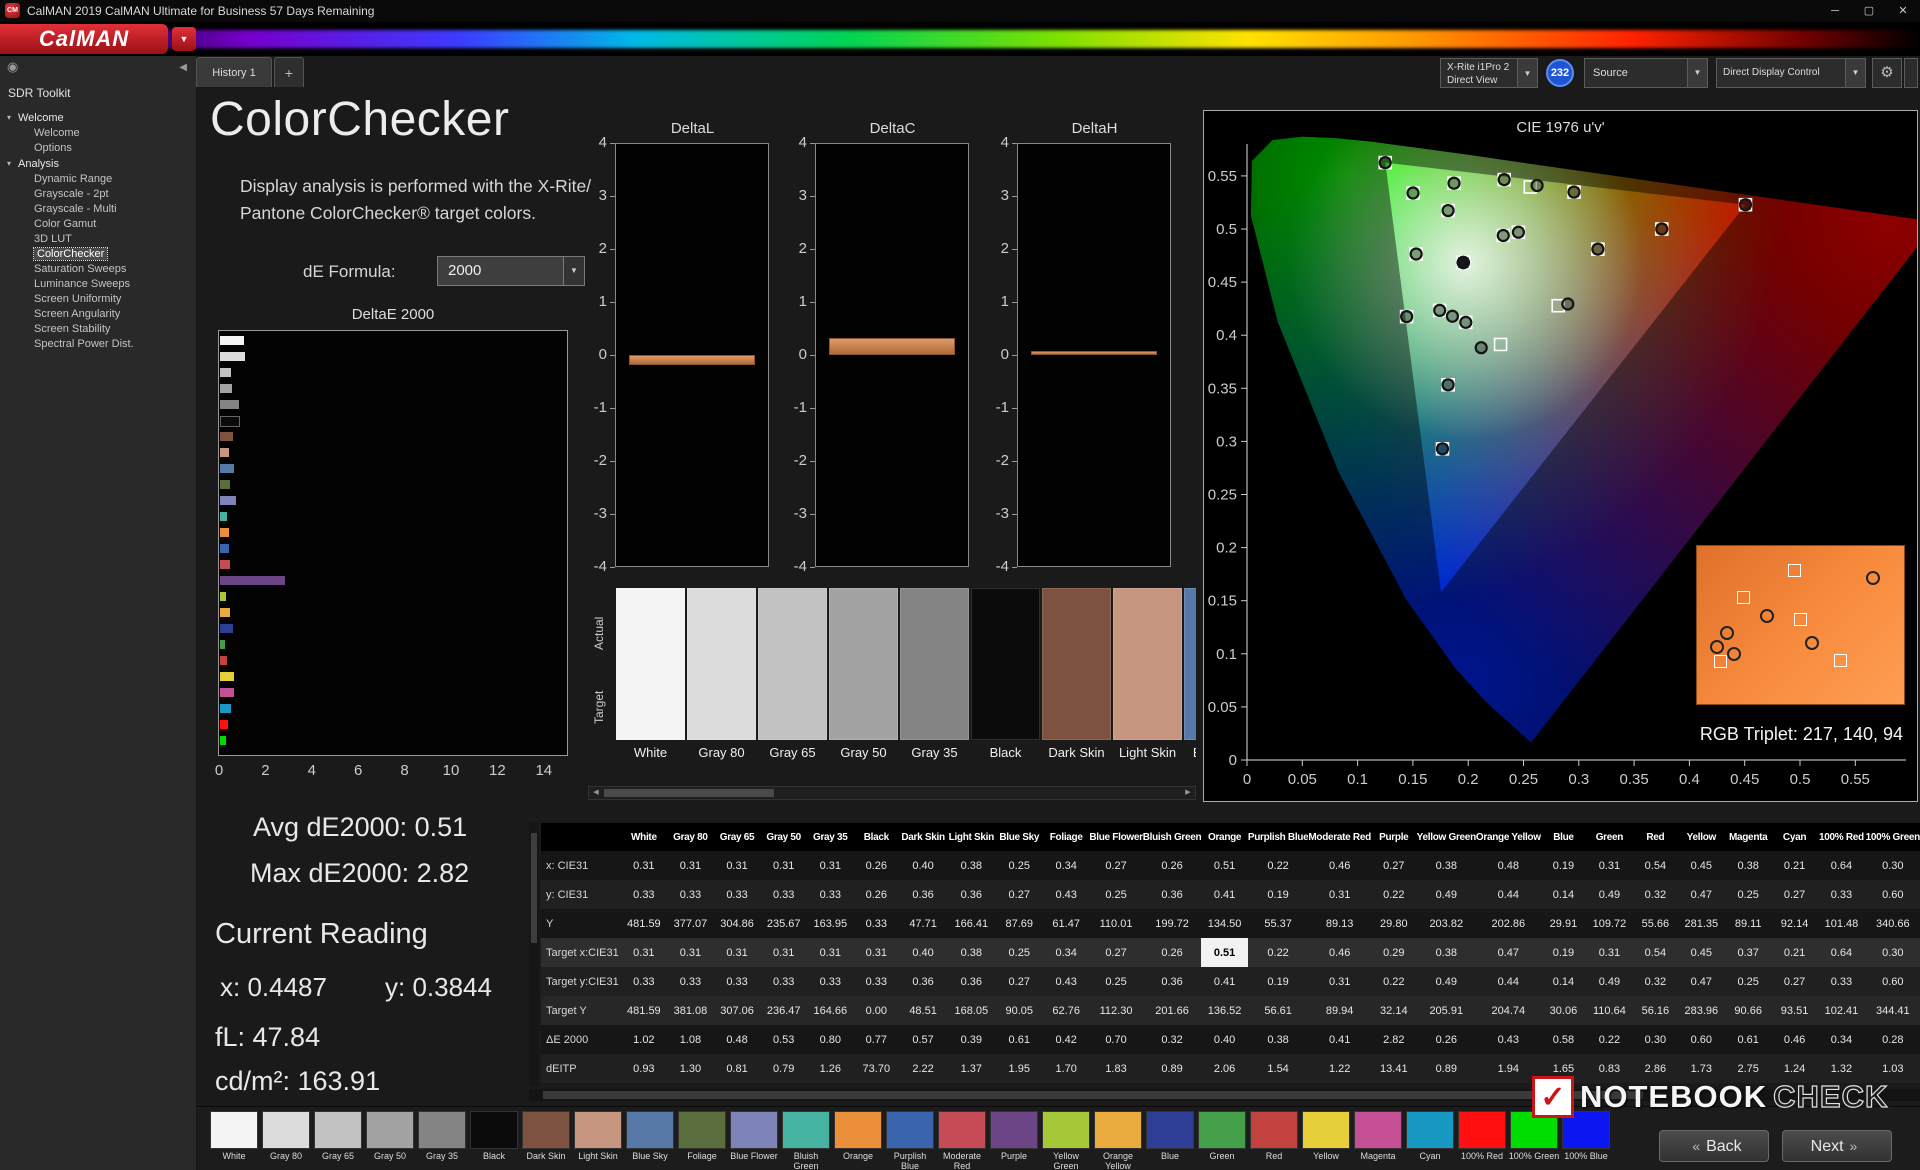 The width and height of the screenshot is (1920, 1170). Describe the element at coordinates (876, 1068) in the screenshot. I see `table-cell: 73.70` at that location.